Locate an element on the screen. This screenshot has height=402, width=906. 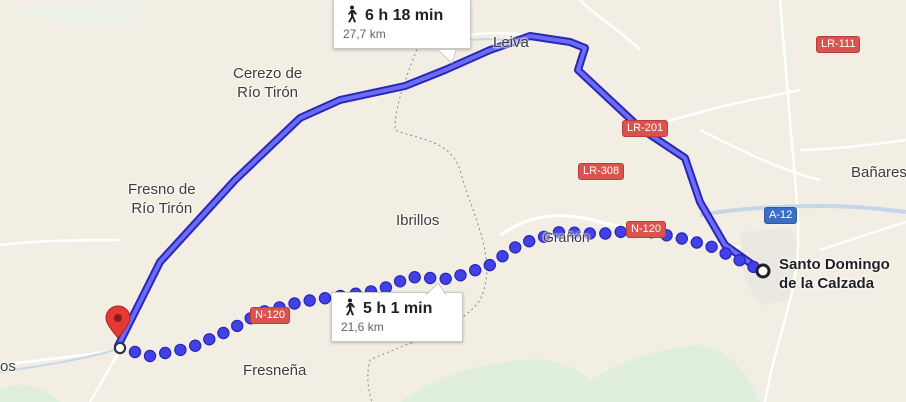
main-route-callout: 5 h 1 min 21,6 km is located at coordinates (397, 317).